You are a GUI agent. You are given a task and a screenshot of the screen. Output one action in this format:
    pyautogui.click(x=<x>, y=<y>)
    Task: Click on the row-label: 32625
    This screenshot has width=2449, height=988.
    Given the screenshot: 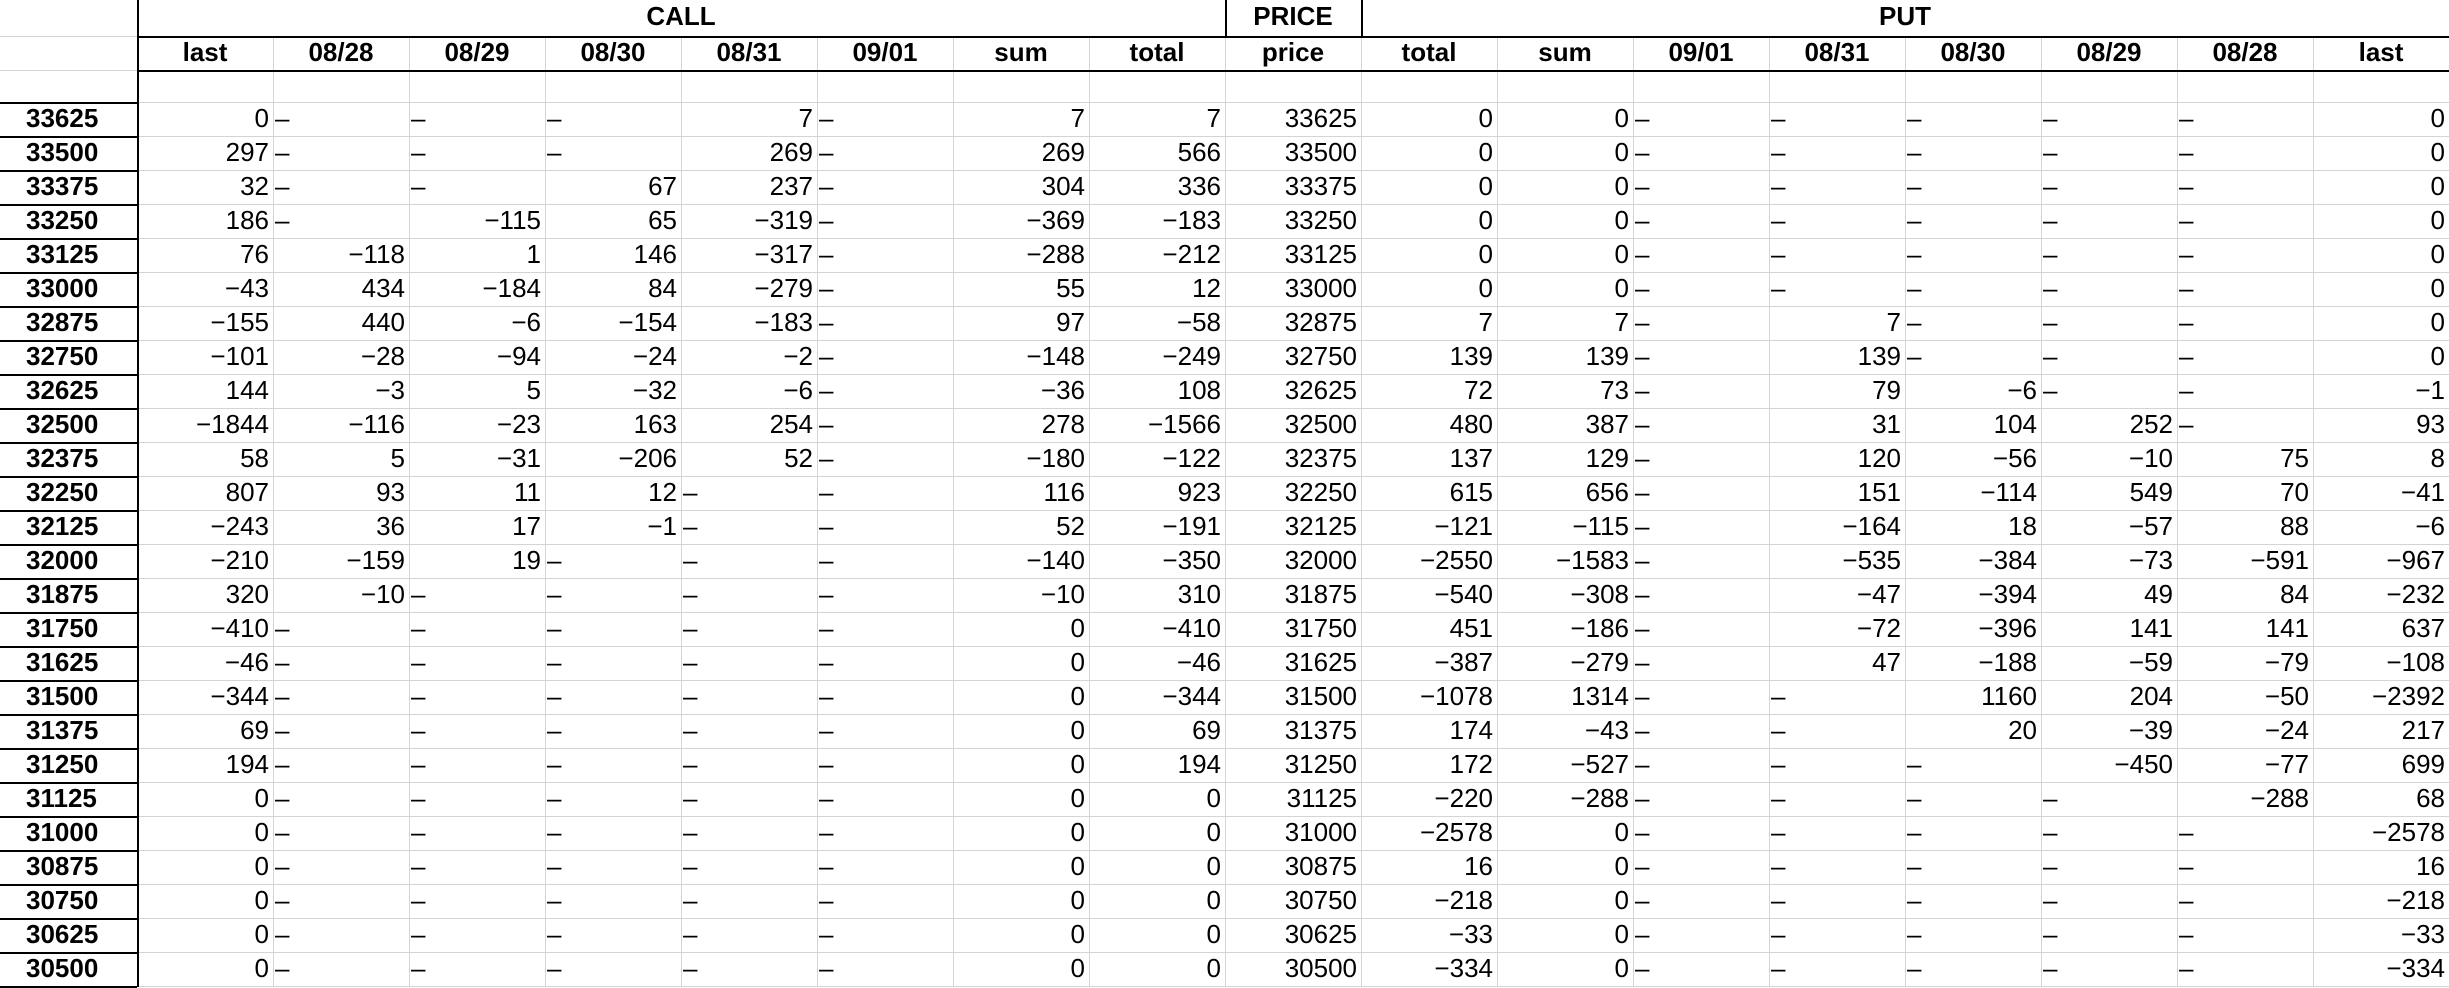 What is the action you would take?
    pyautogui.click(x=68, y=391)
    